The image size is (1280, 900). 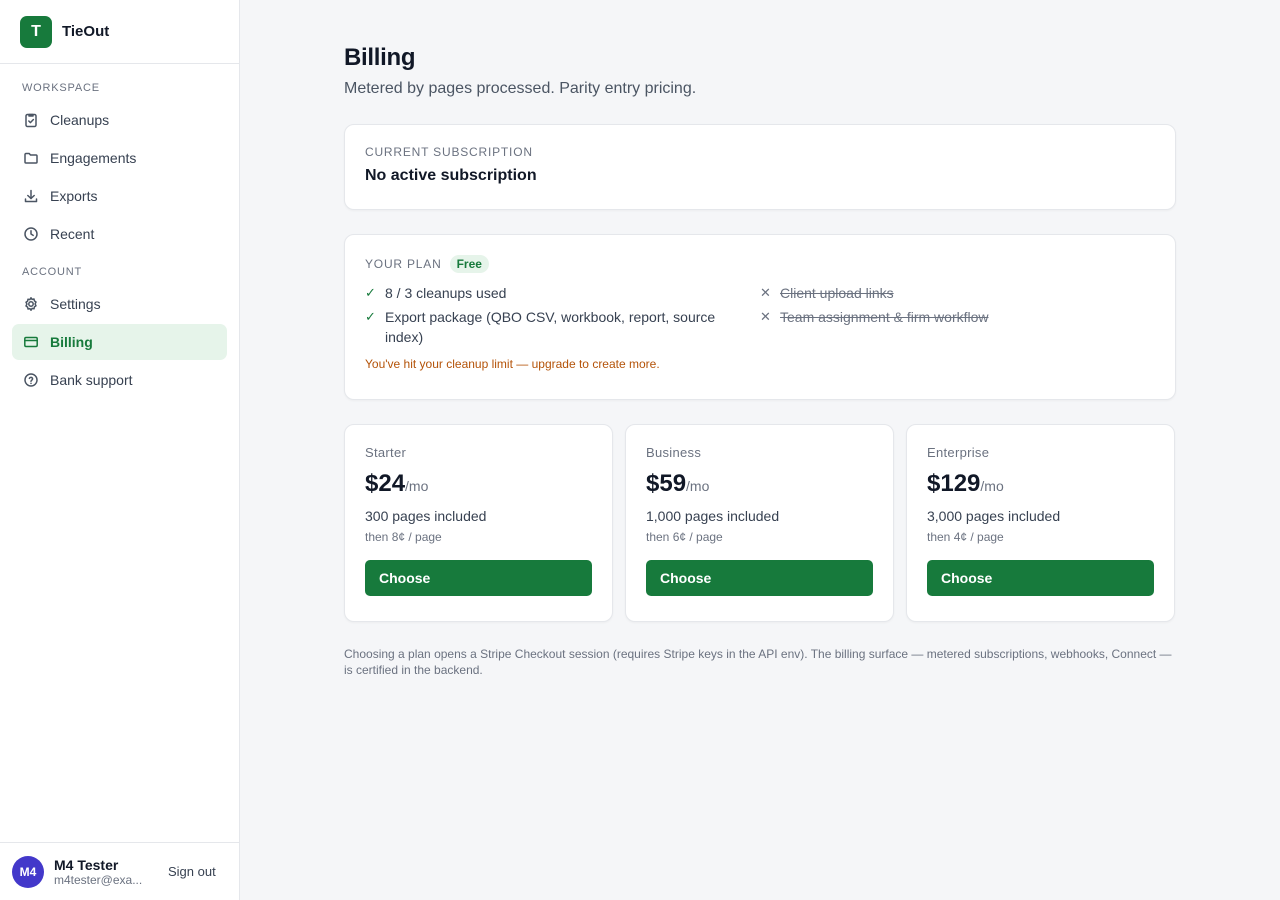 What do you see at coordinates (469, 264) in the screenshot?
I see `plan-badge: Free` at bounding box center [469, 264].